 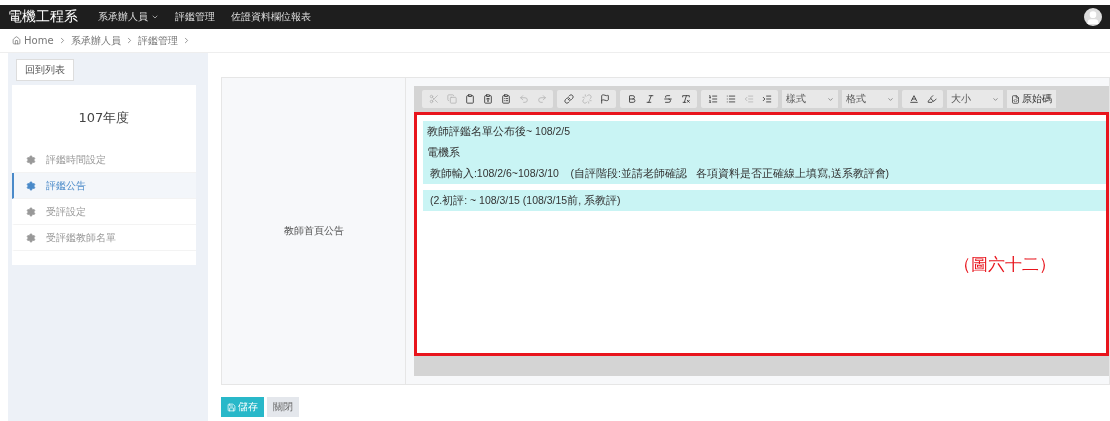 I want to click on site-brand: 電機工程系, so click(x=43, y=17).